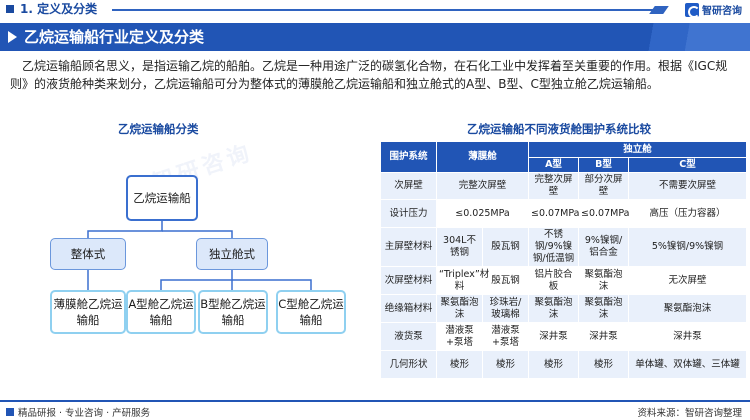 This screenshot has width=750, height=420. Describe the element at coordinates (272, 284) in the screenshot. I see `connector-independent-c` at that location.